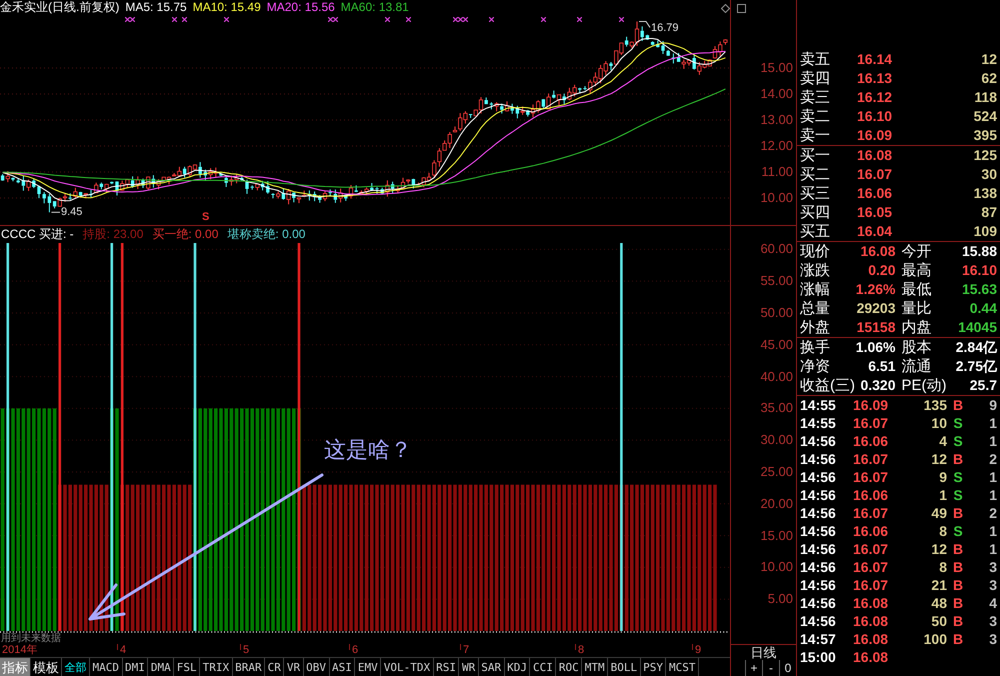 The image size is (1000, 676). Describe the element at coordinates (317, 667) in the screenshot. I see `indicator-tab: OBV` at that location.